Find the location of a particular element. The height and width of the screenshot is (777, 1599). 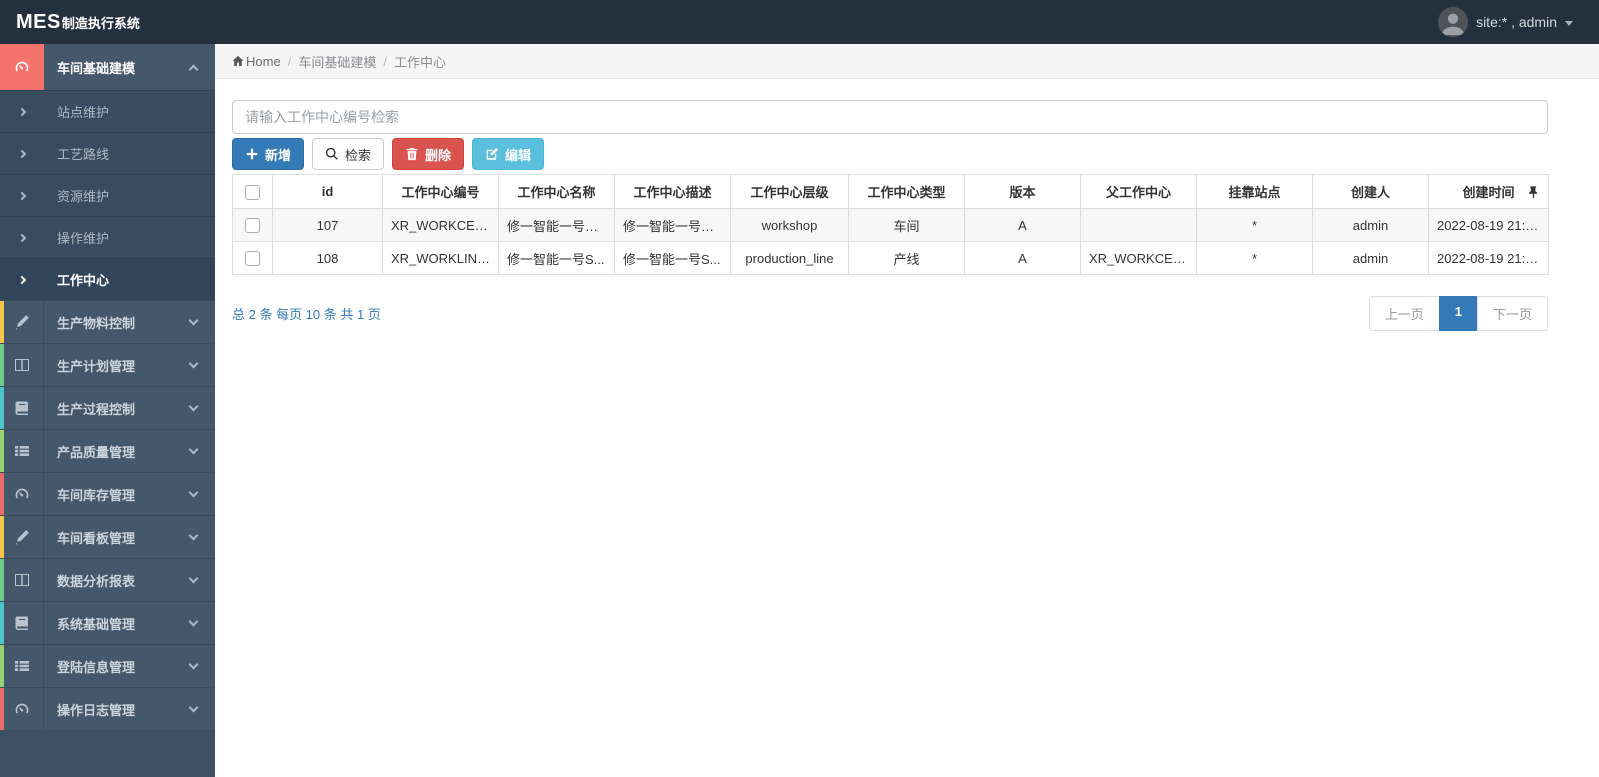

sidebar-item-生产计划管理: 生产计划管理 is located at coordinates (107, 364).